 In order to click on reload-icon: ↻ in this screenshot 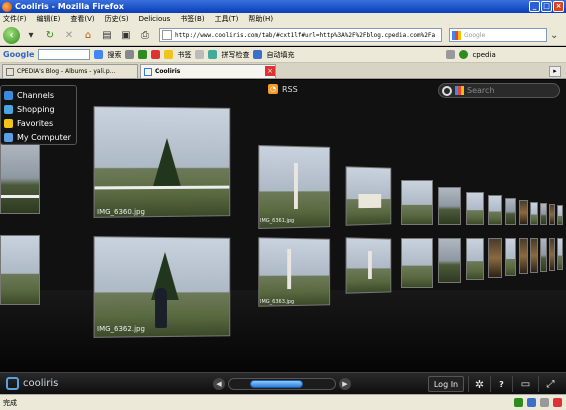, I will do `click(50, 35)`.